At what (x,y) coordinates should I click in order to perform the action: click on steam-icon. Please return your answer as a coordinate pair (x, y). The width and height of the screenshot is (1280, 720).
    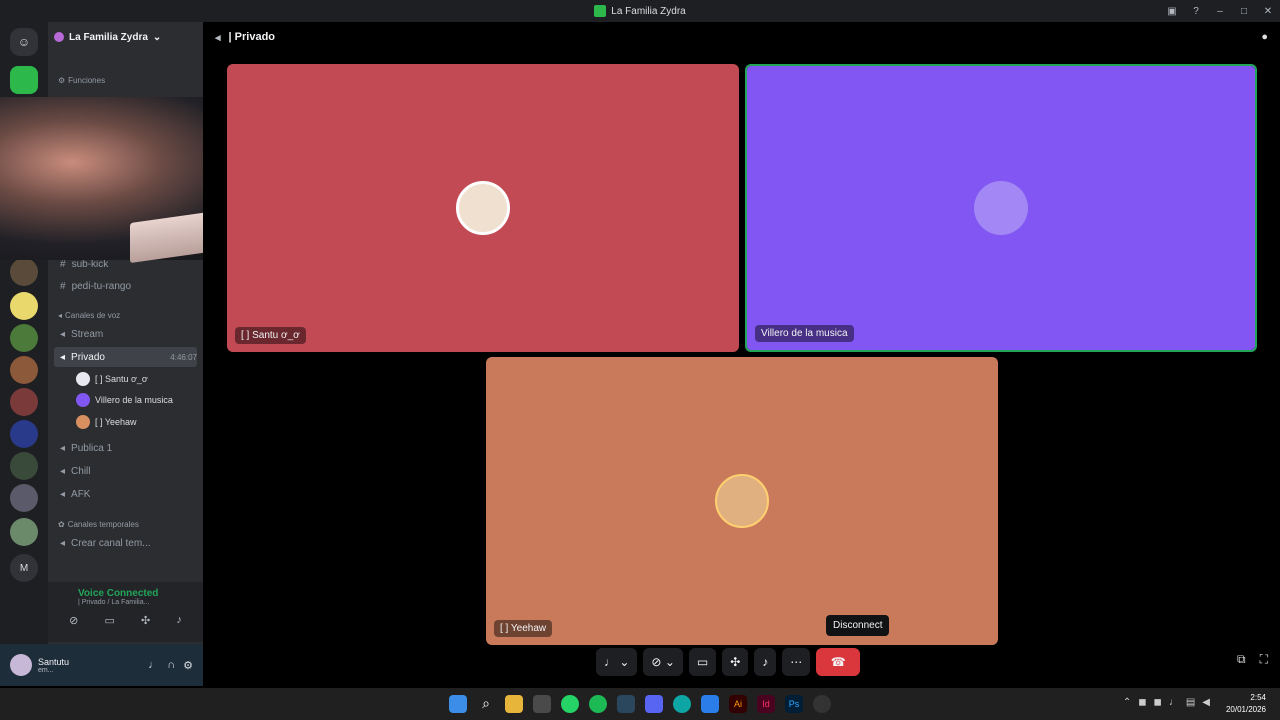
    Looking at the image, I should click on (626, 704).